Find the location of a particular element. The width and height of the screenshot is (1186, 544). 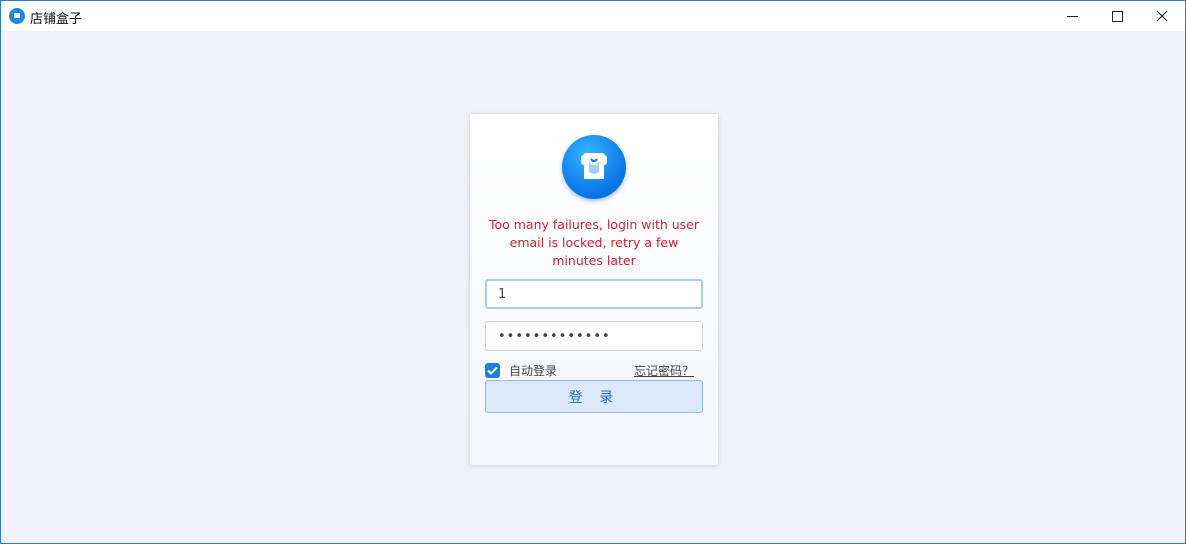

store-icon is located at coordinates (594, 166).